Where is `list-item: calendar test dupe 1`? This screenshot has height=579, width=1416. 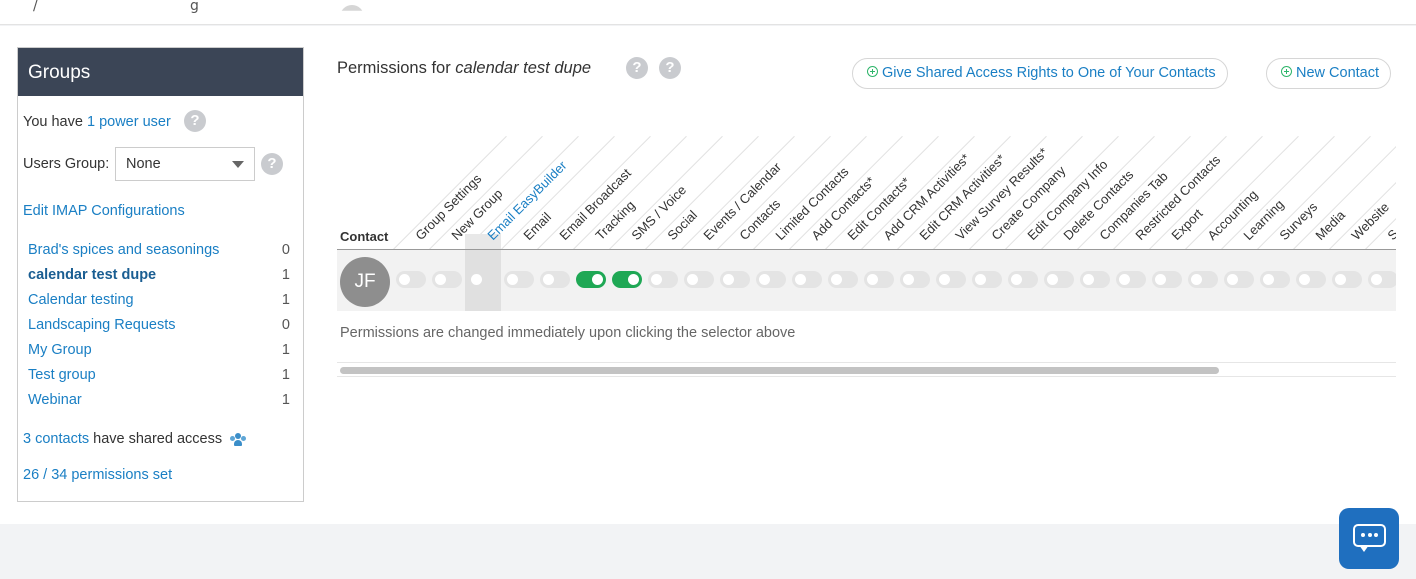
list-item: calendar test dupe 1 is located at coordinates (159, 278).